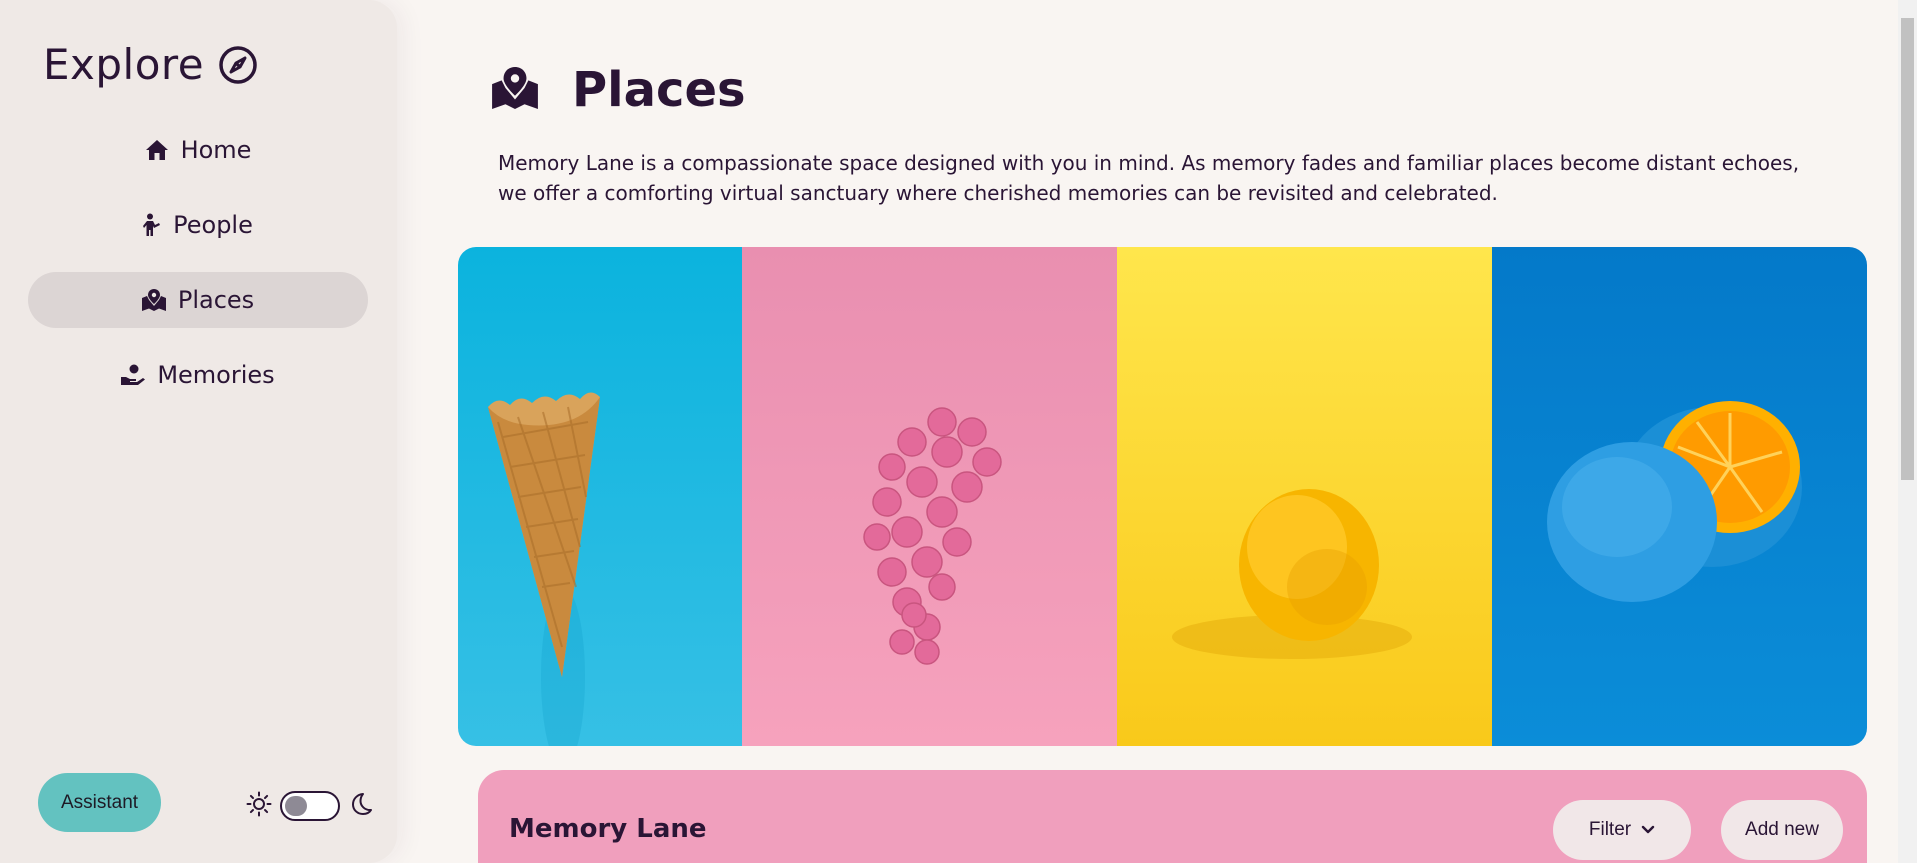 This screenshot has height=863, width=1917. I want to click on sidebar-item-home: Home, so click(198, 150).